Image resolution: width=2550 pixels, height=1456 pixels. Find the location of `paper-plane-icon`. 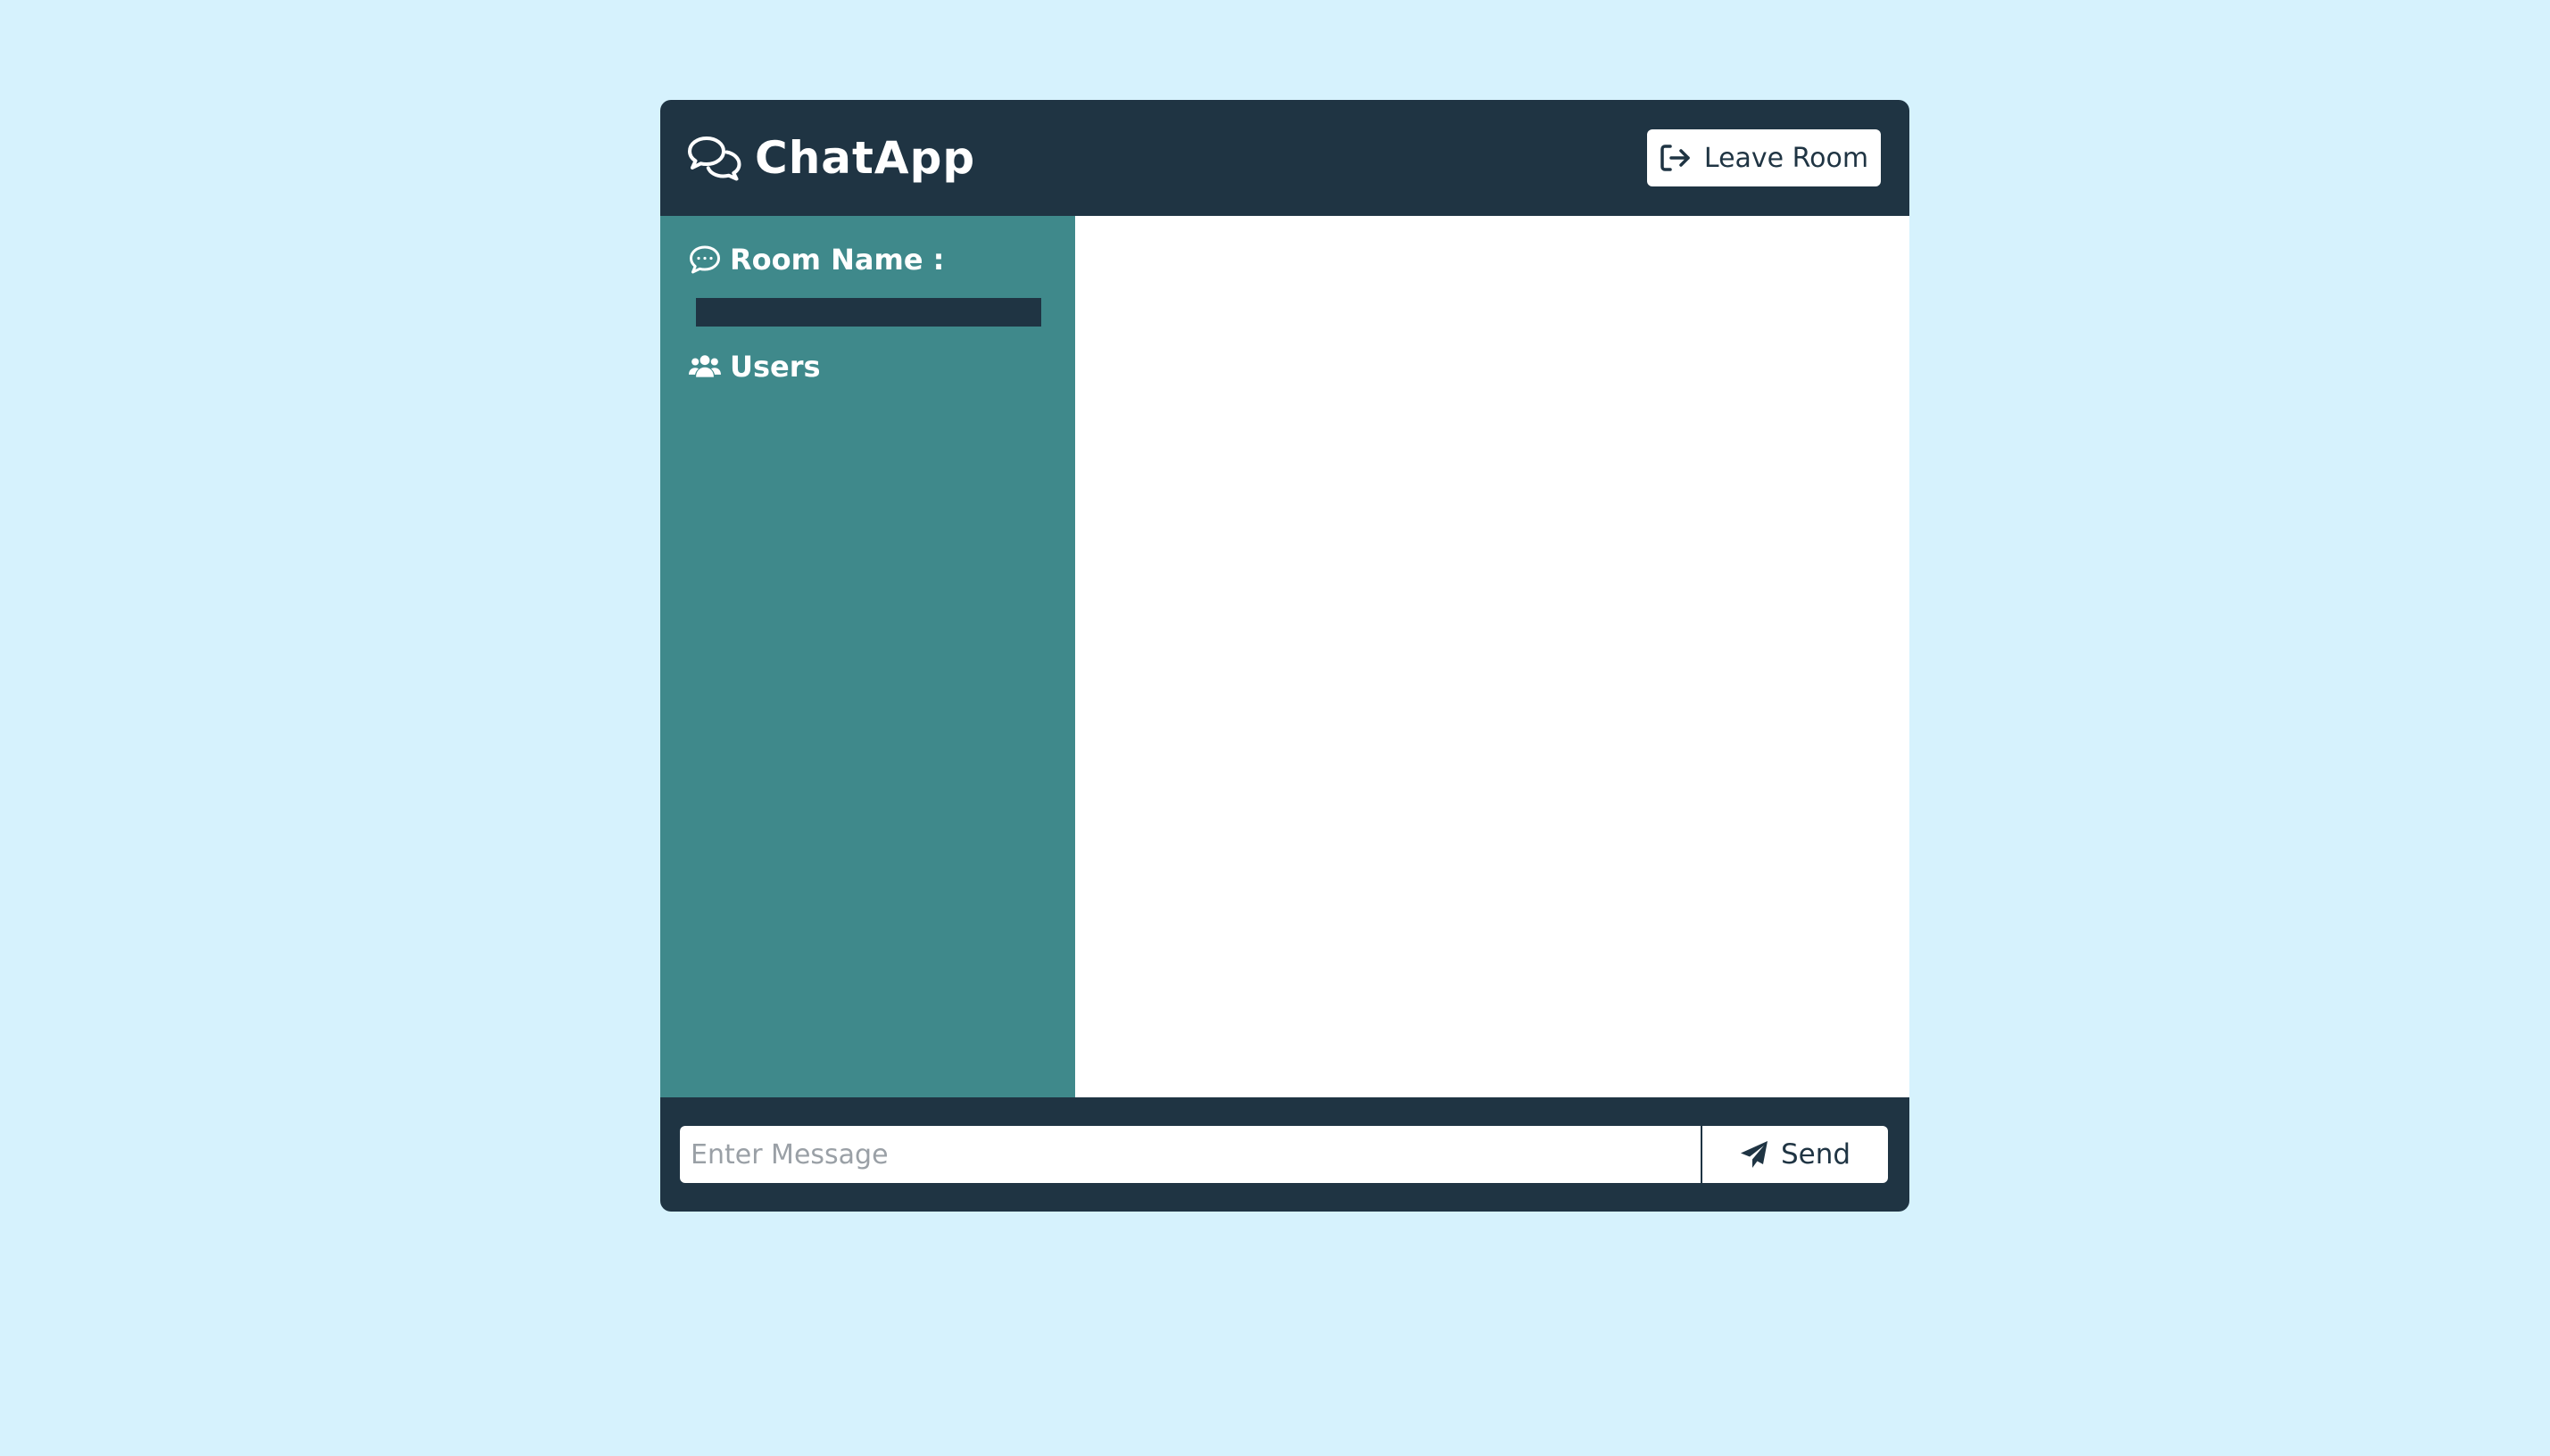

paper-plane-icon is located at coordinates (1754, 1155).